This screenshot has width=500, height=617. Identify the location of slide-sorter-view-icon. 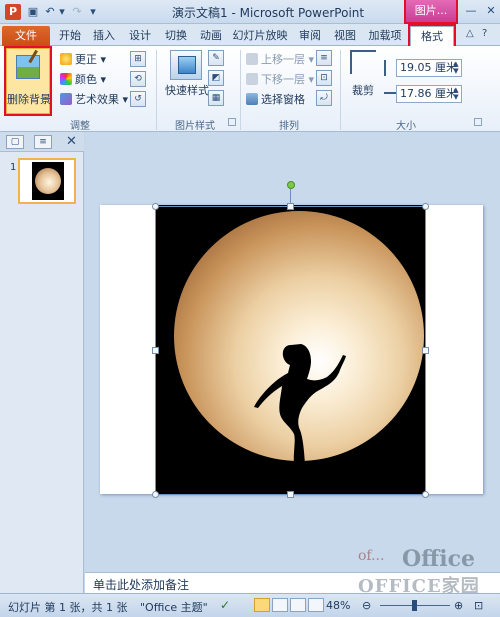
(280, 605).